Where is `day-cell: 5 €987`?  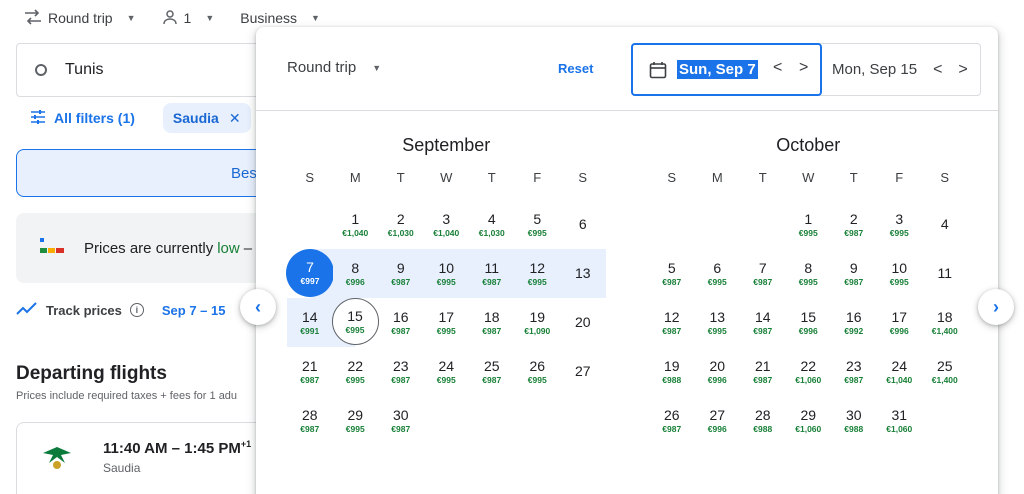 day-cell: 5 €987 is located at coordinates (672, 273).